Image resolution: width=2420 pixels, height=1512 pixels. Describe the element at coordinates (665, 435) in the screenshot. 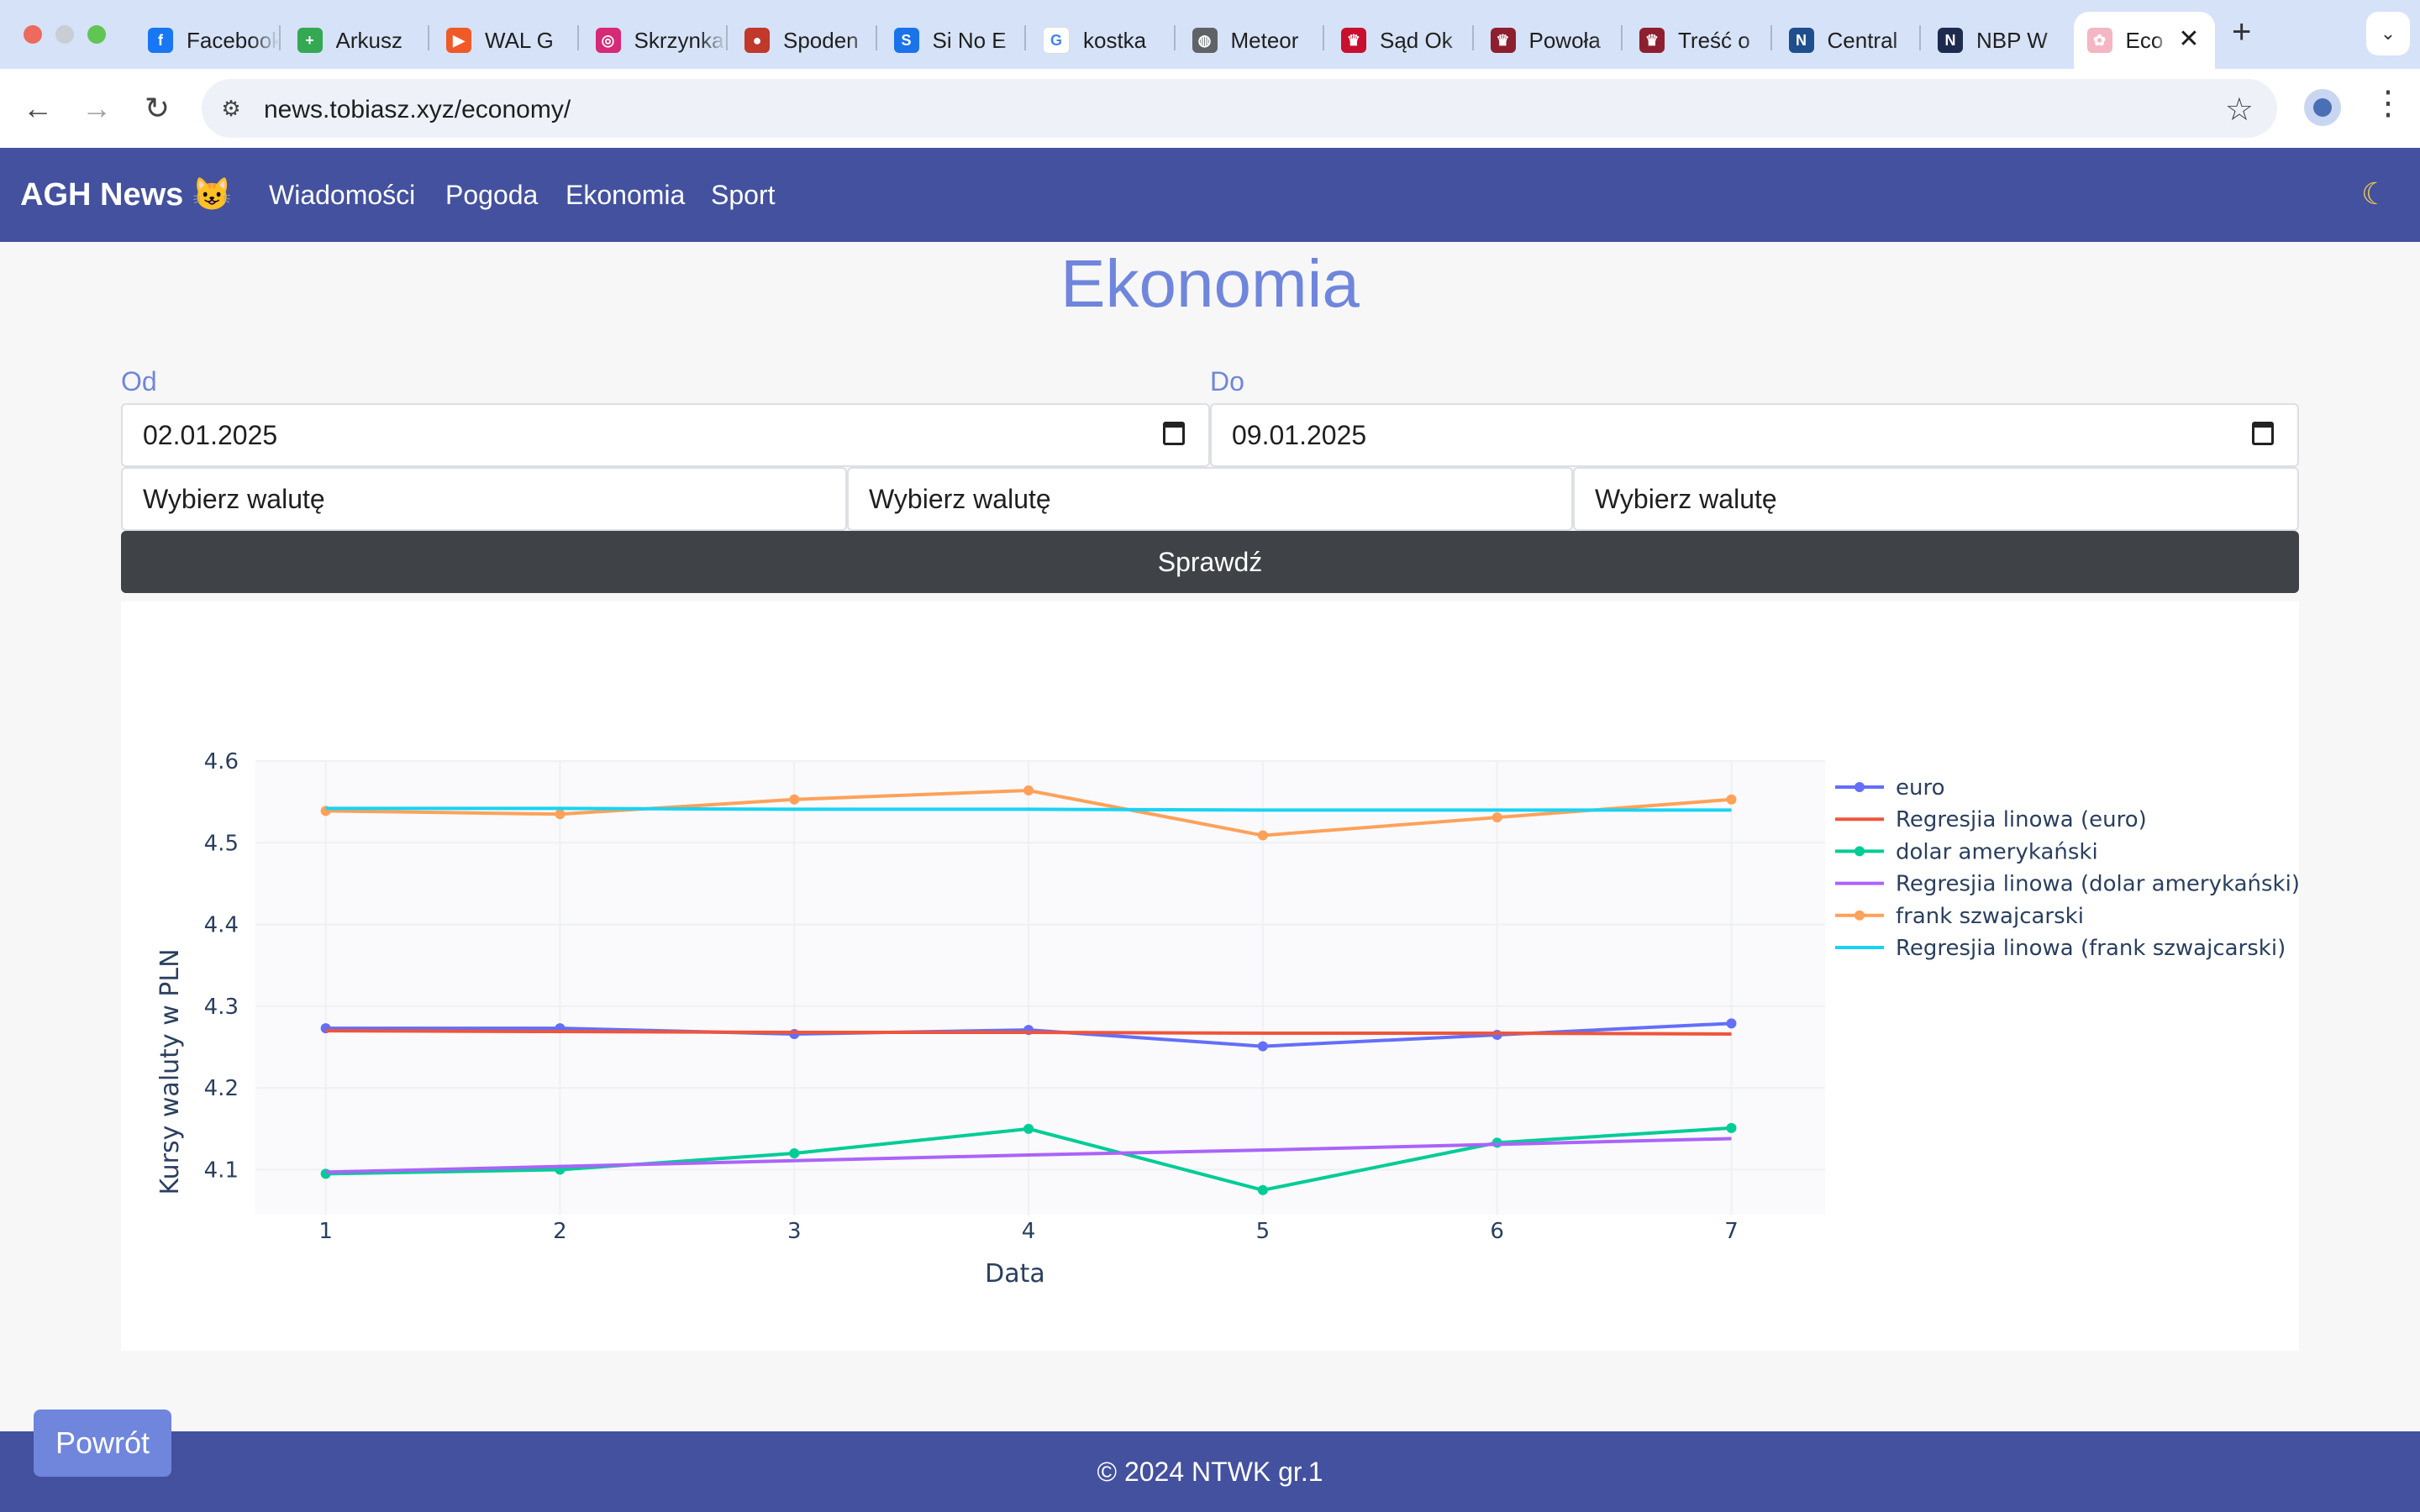

I see `from-date-input: 02.01.2025` at that location.